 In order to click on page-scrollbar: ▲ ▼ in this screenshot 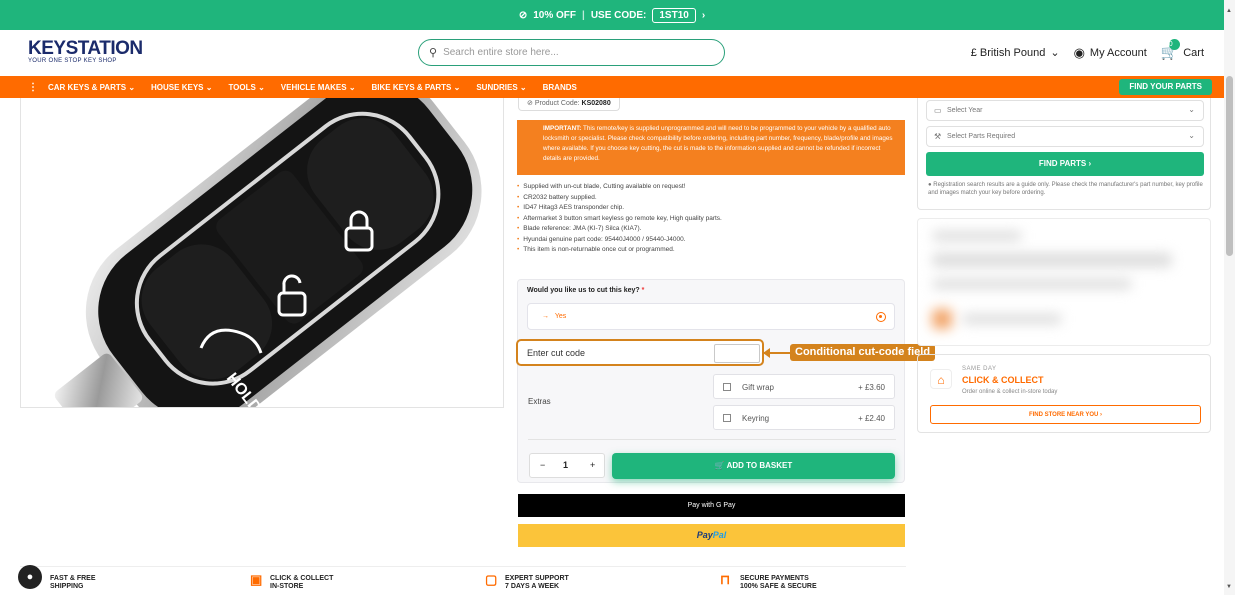, I will do `click(1229, 297)`.